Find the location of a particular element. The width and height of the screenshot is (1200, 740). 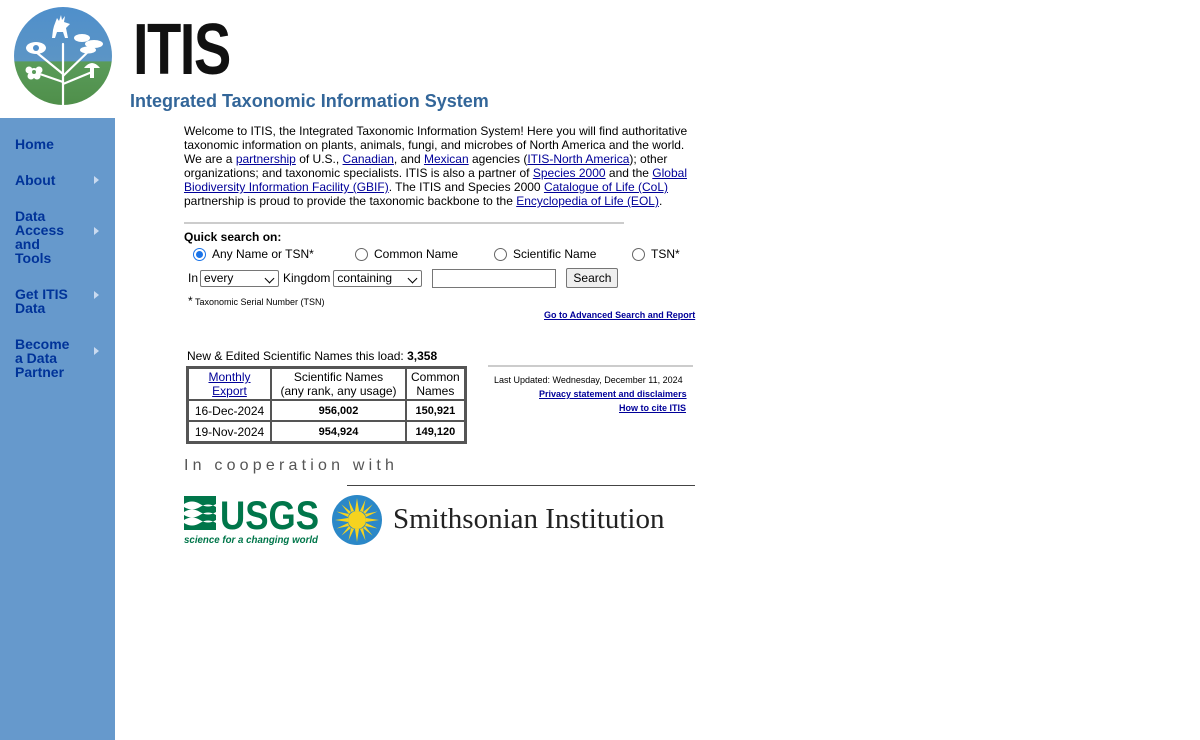

search-button: Search is located at coordinates (592, 278).